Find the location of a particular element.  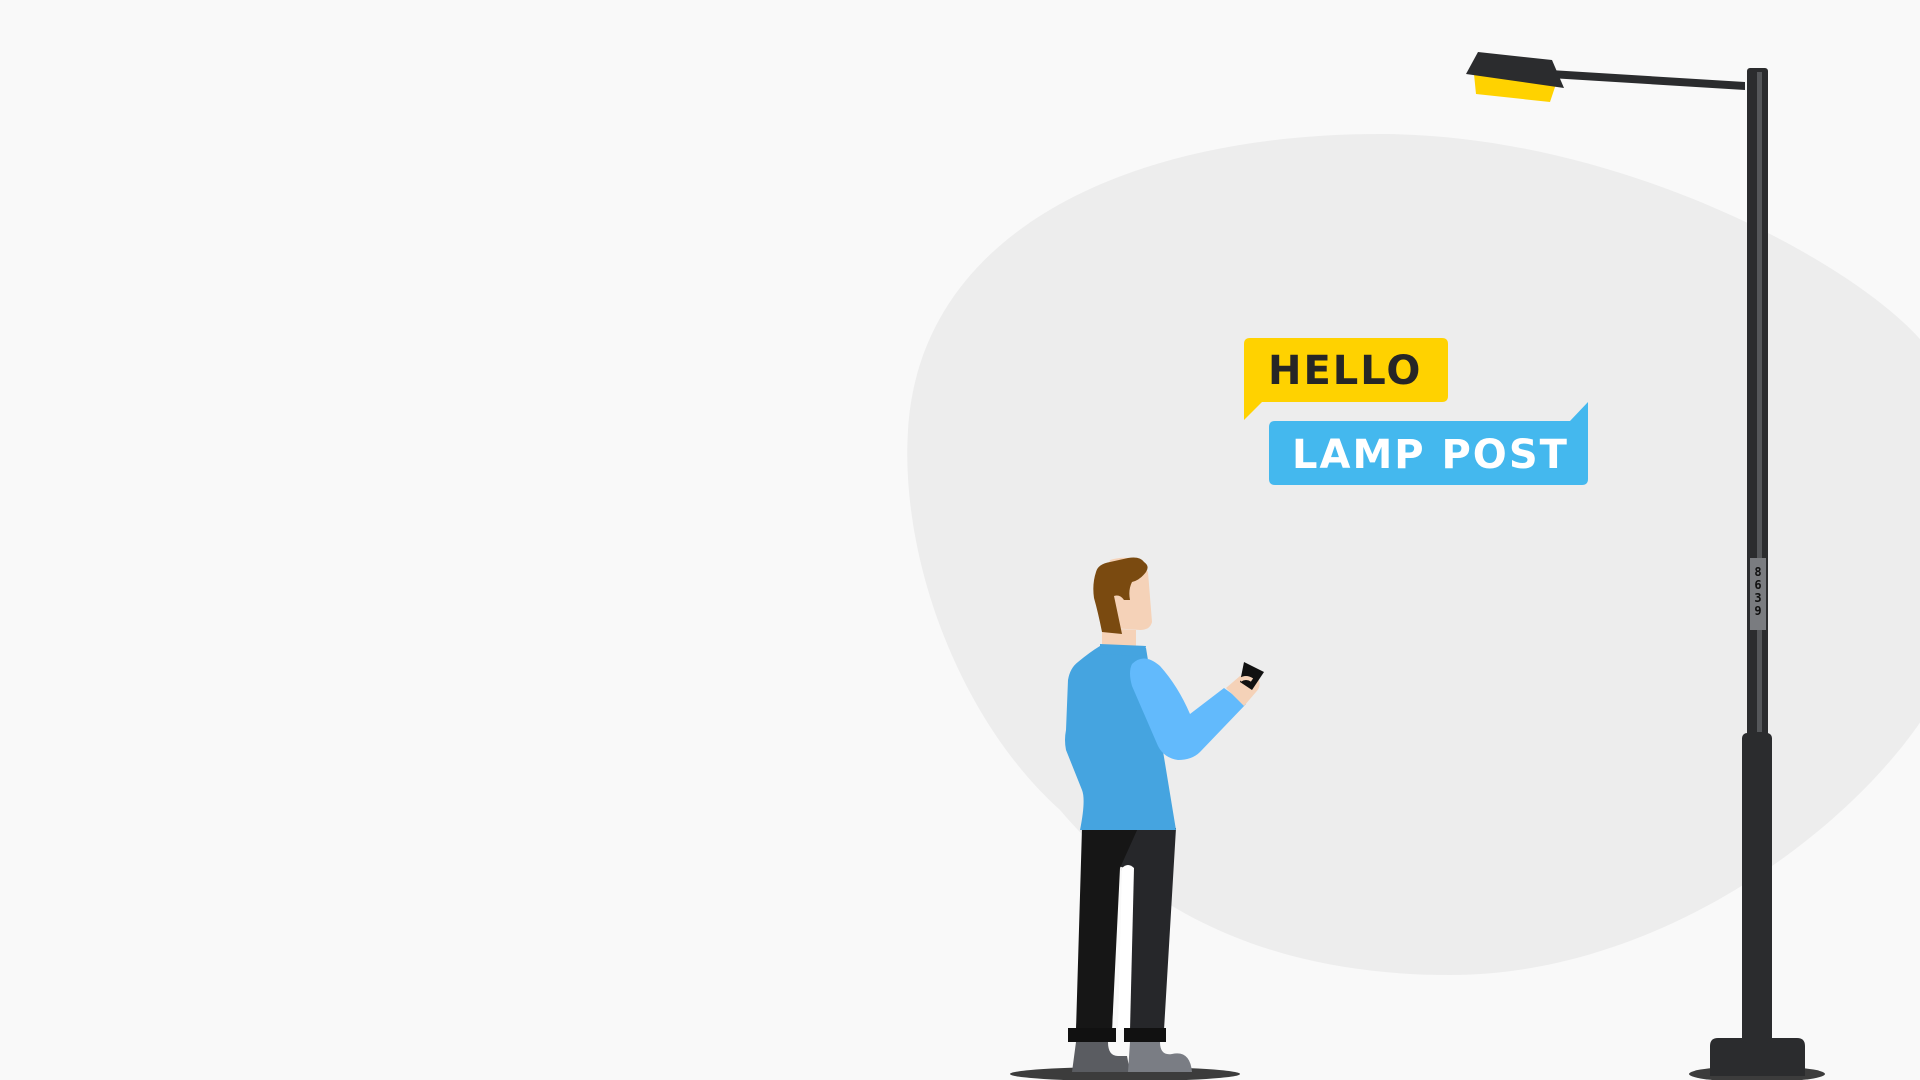

lamp-arm is located at coordinates (1647, 80).